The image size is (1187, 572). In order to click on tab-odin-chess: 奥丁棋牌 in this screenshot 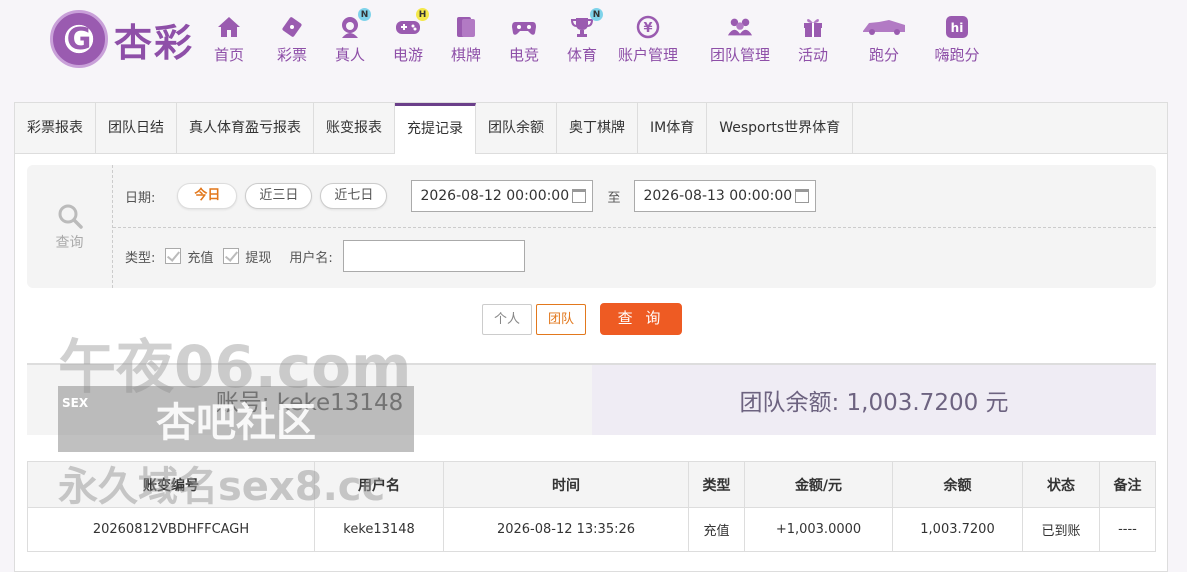, I will do `click(597, 128)`.